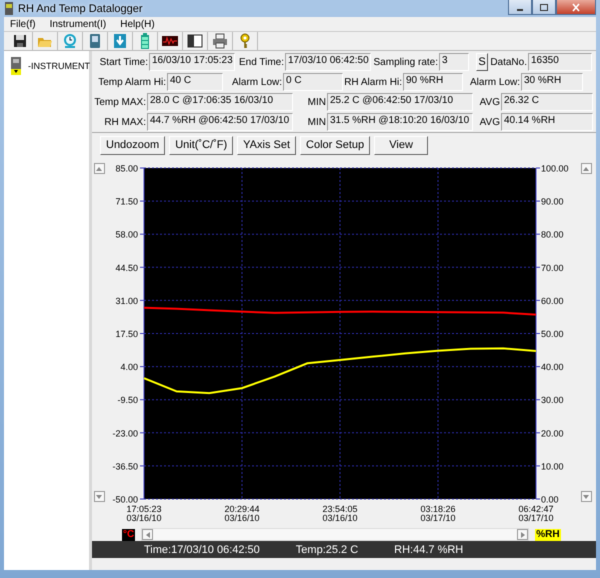 Image resolution: width=600 pixels, height=578 pixels. I want to click on minimize-icon, so click(520, 9).